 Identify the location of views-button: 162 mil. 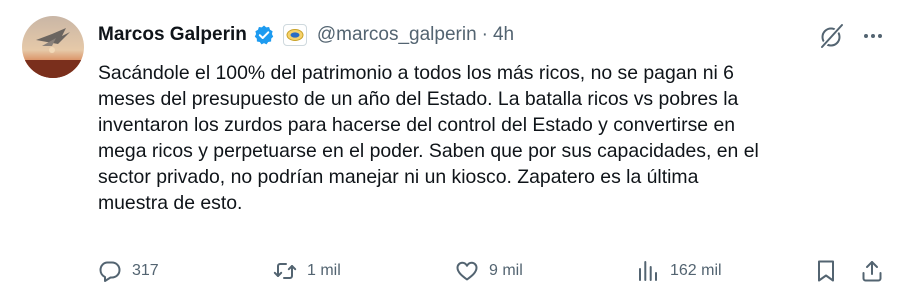
(679, 271).